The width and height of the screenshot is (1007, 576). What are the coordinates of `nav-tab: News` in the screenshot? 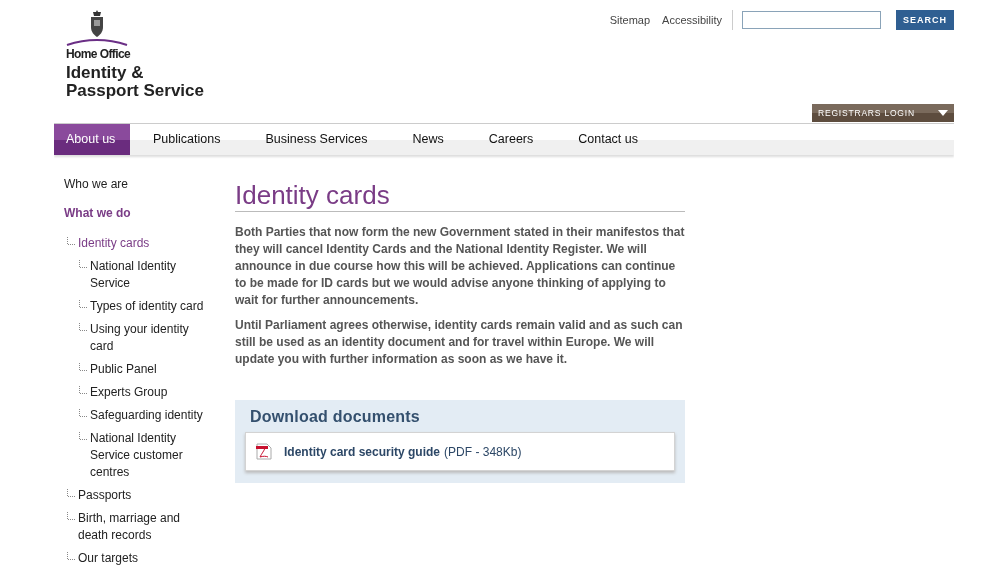 It's located at (428, 139).